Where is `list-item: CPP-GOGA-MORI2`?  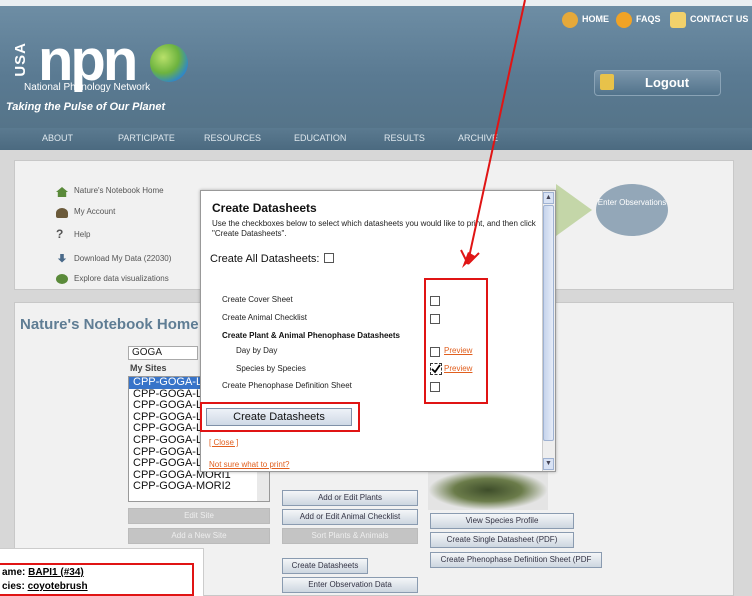
list-item: CPP-GOGA-MORI2 is located at coordinates (199, 487).